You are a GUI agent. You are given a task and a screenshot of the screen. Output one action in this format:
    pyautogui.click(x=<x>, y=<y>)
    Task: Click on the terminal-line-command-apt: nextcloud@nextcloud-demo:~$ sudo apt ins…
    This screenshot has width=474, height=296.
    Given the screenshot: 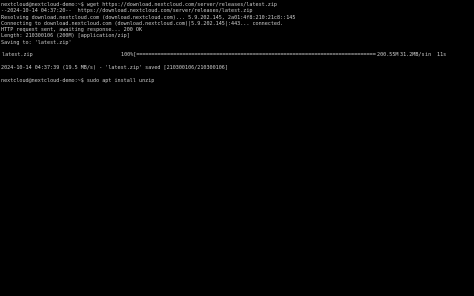 What is the action you would take?
    pyautogui.click(x=78, y=80)
    